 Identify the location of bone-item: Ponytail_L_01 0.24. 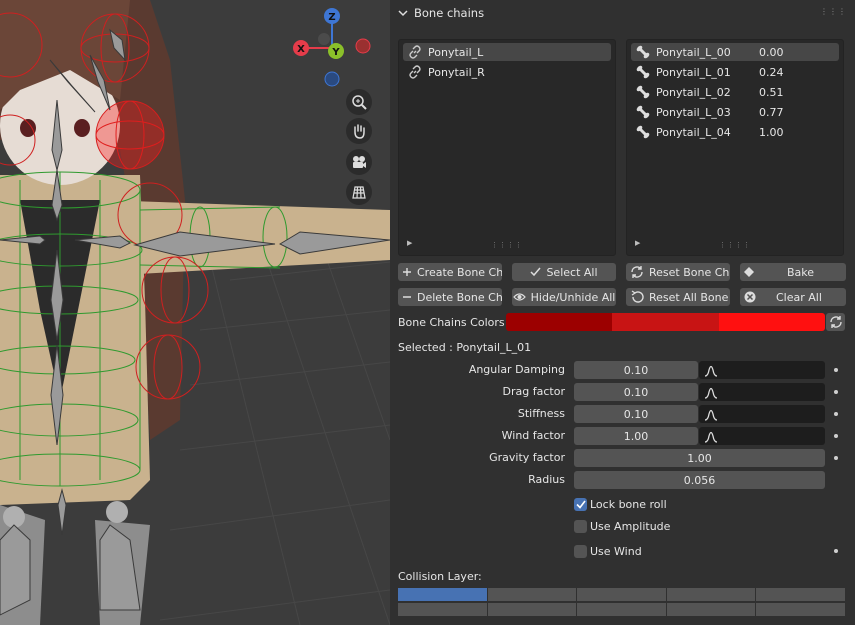
(735, 72).